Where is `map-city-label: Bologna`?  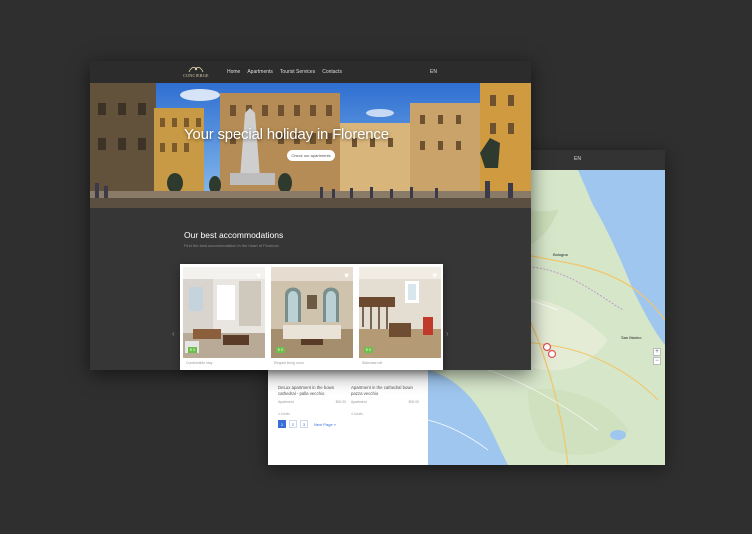
map-city-label: Bologna is located at coordinates (560, 254).